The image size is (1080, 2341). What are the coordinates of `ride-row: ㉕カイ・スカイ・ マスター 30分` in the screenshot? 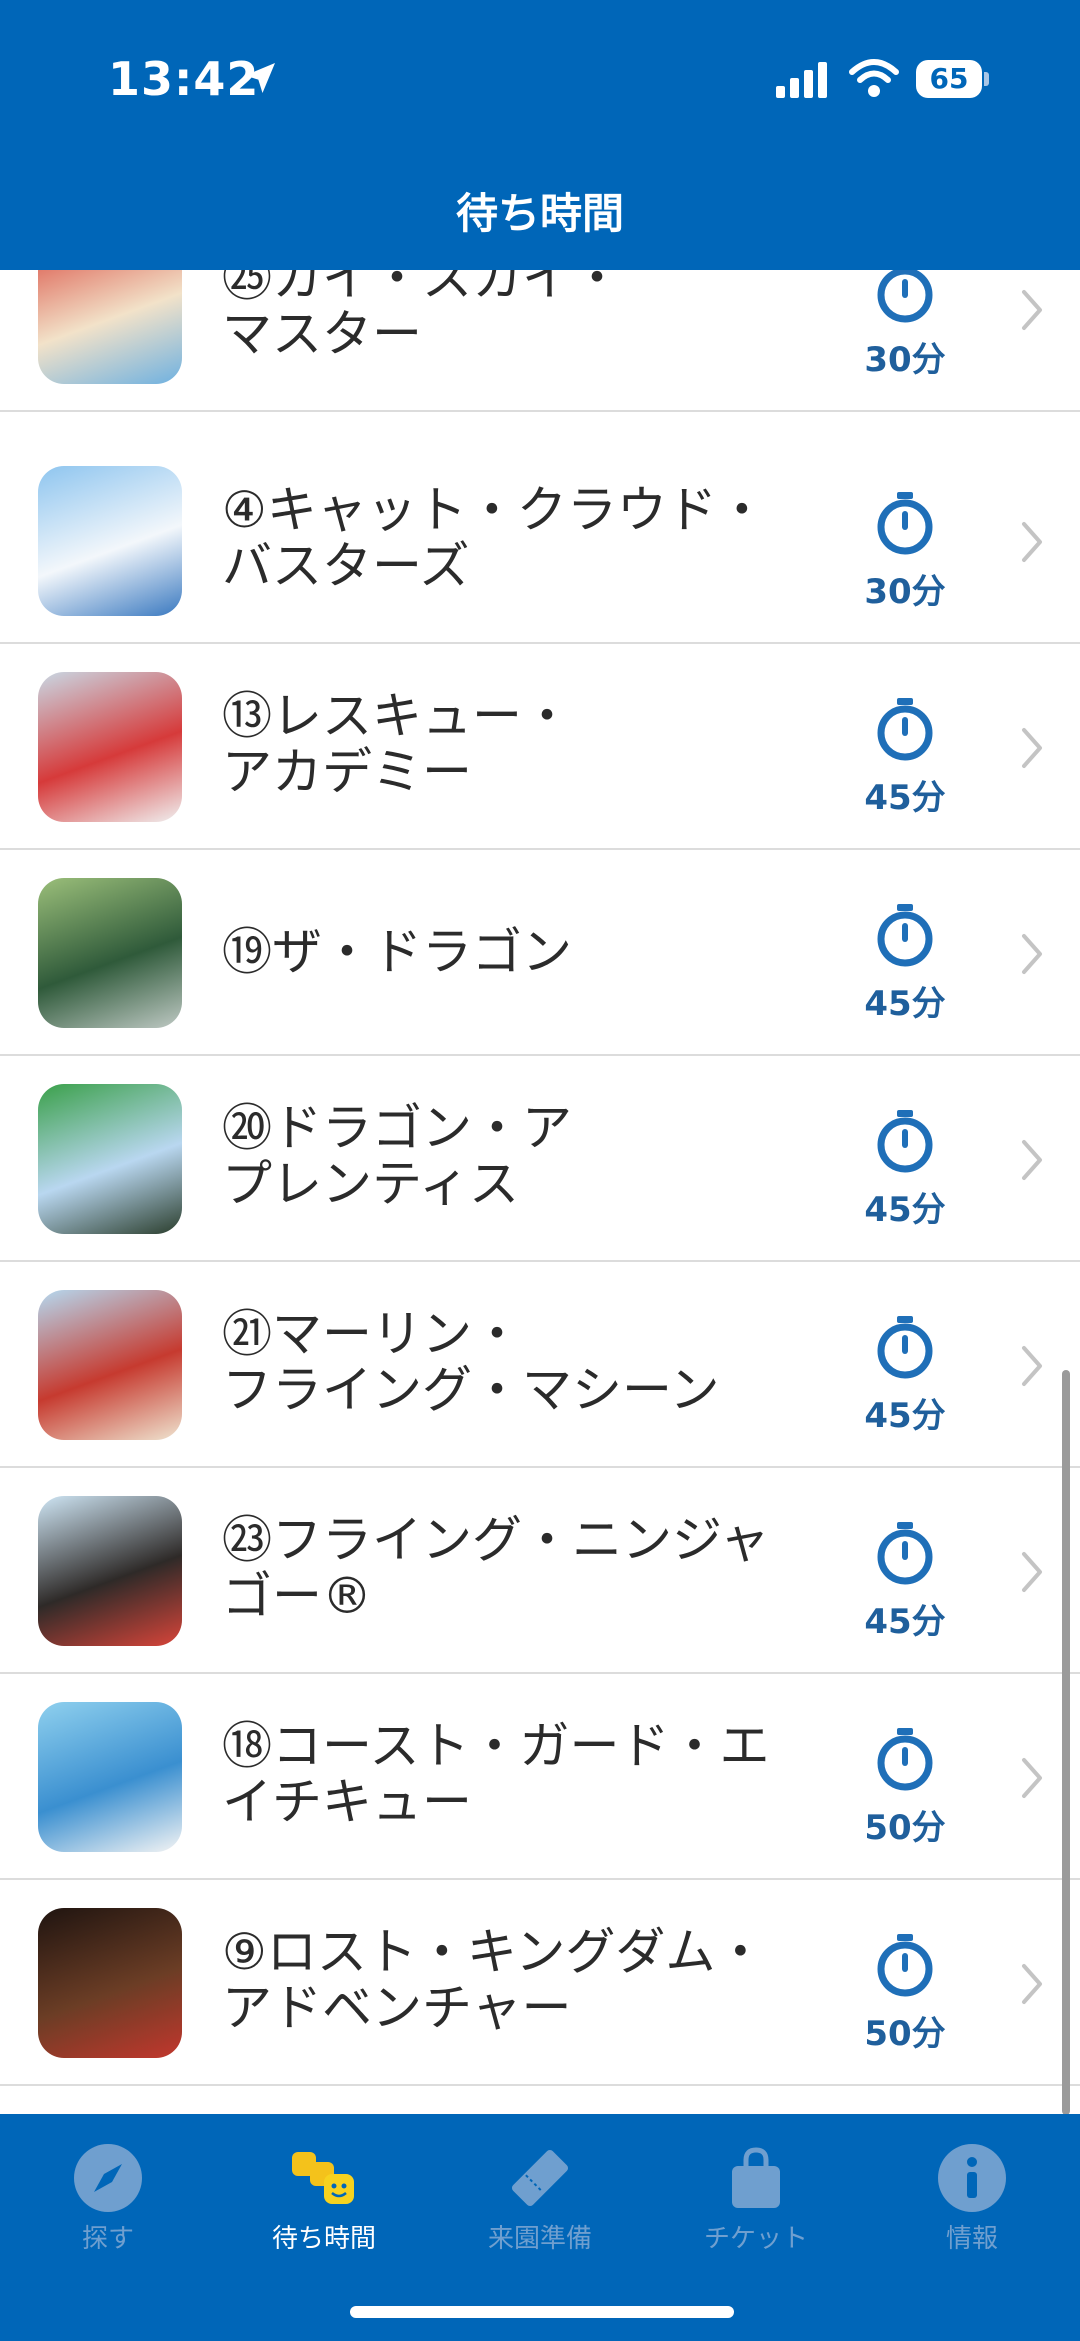 It's located at (540, 341).